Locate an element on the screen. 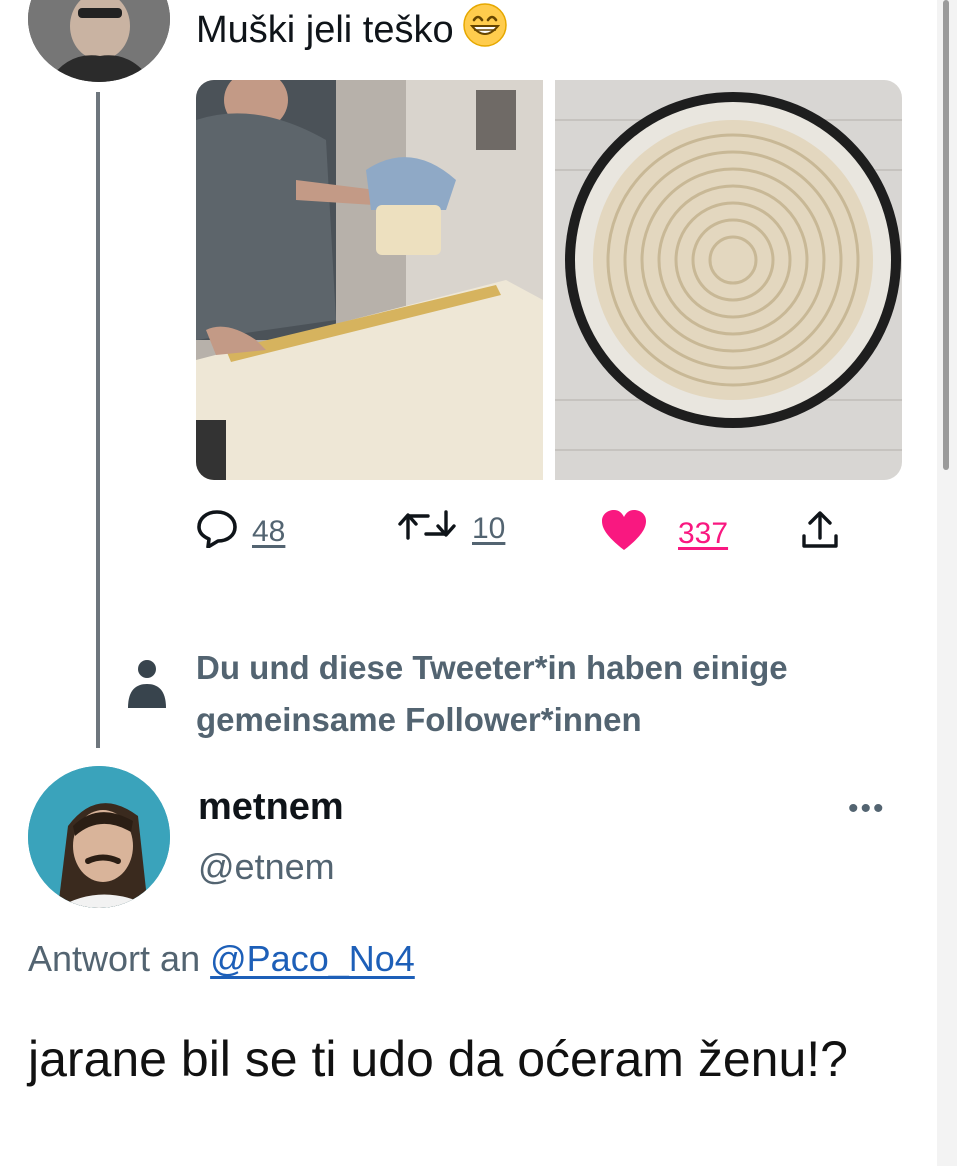 The image size is (957, 1166). like-count: 337 is located at coordinates (703, 533).